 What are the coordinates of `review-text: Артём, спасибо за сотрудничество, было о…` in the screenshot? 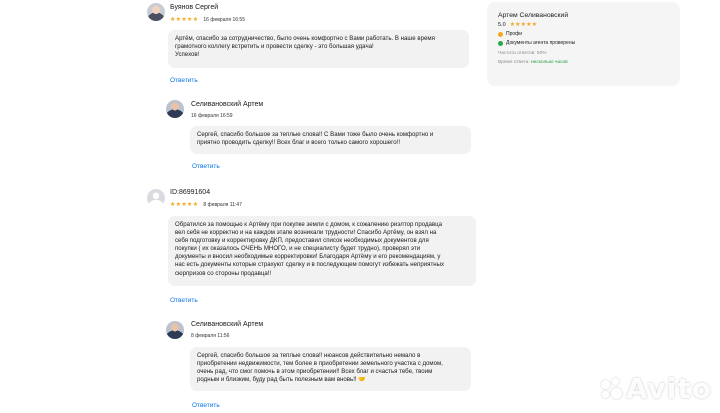 It's located at (318, 49).